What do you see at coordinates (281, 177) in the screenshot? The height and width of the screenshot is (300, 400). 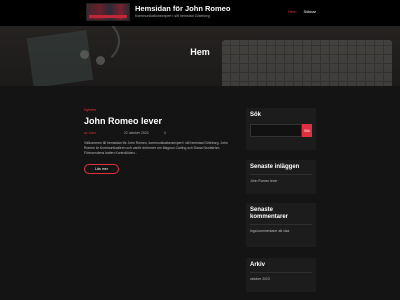 I see `recent-posts-widget: Senaste inläggen John Romeo lever` at bounding box center [281, 177].